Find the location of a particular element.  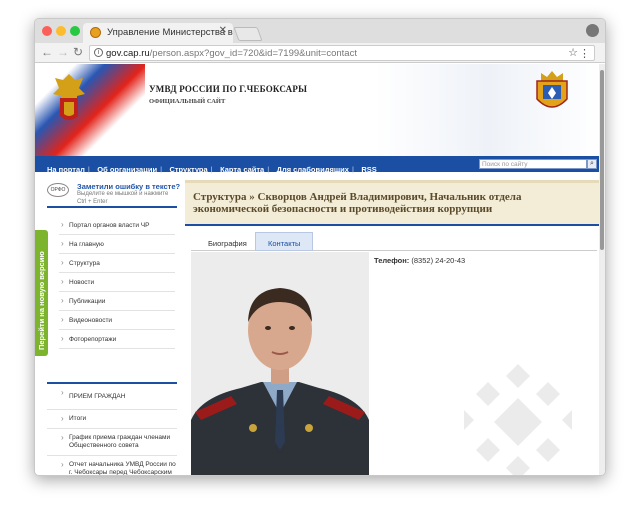

phone-contact: Телефон: (8352) 24-20-43 is located at coordinates (419, 260).